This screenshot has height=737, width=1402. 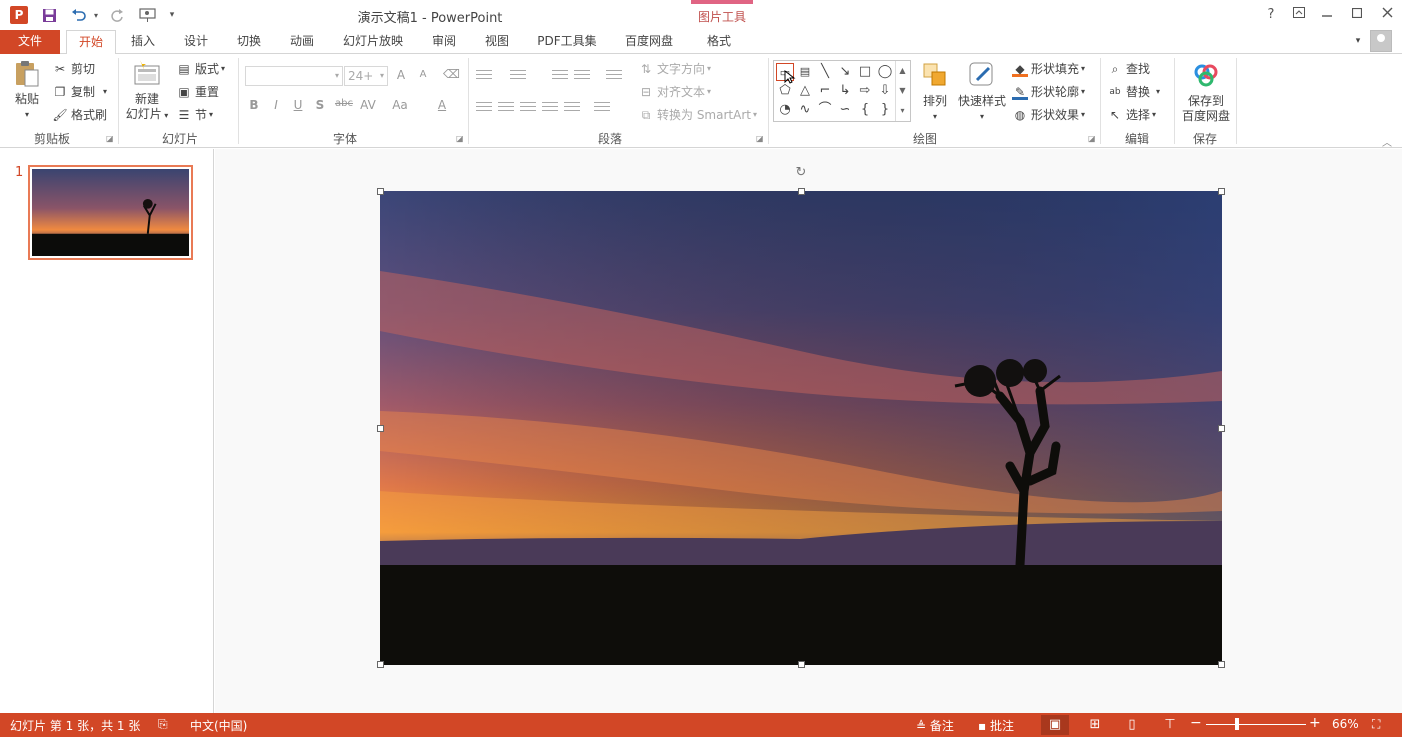 I want to click on format-painter-button: 🖌 格式刷, so click(x=79, y=114).